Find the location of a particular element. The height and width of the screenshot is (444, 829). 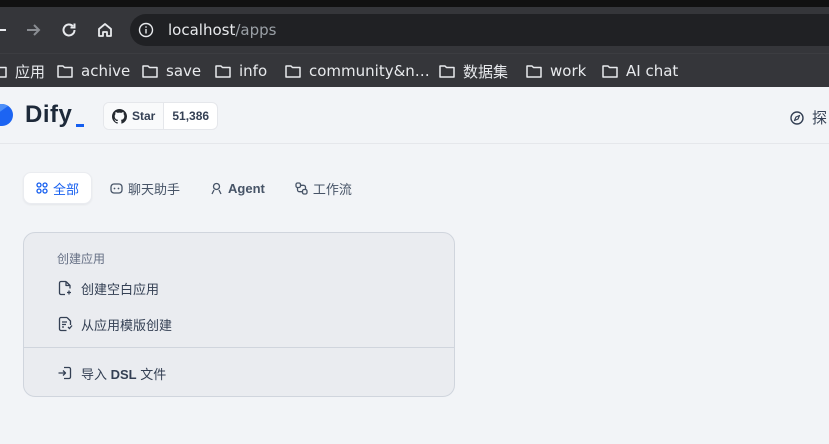

item-label: 从应用模版创建 is located at coordinates (127, 325).